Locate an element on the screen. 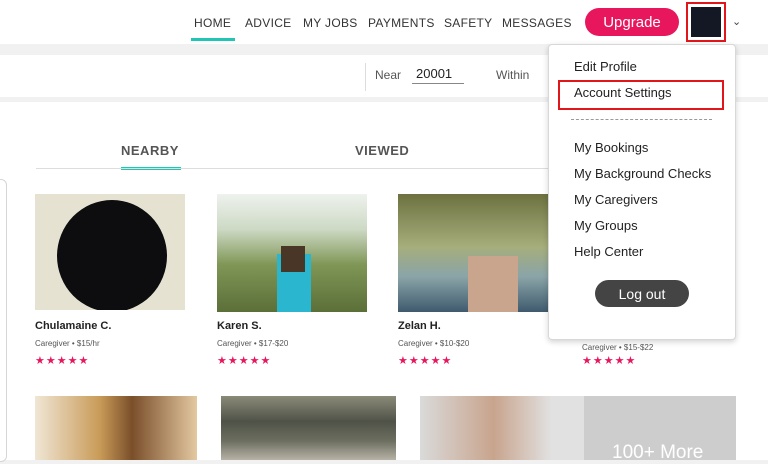 The width and height of the screenshot is (768, 464). nav-my-jobs: MY JOBS is located at coordinates (330, 23).